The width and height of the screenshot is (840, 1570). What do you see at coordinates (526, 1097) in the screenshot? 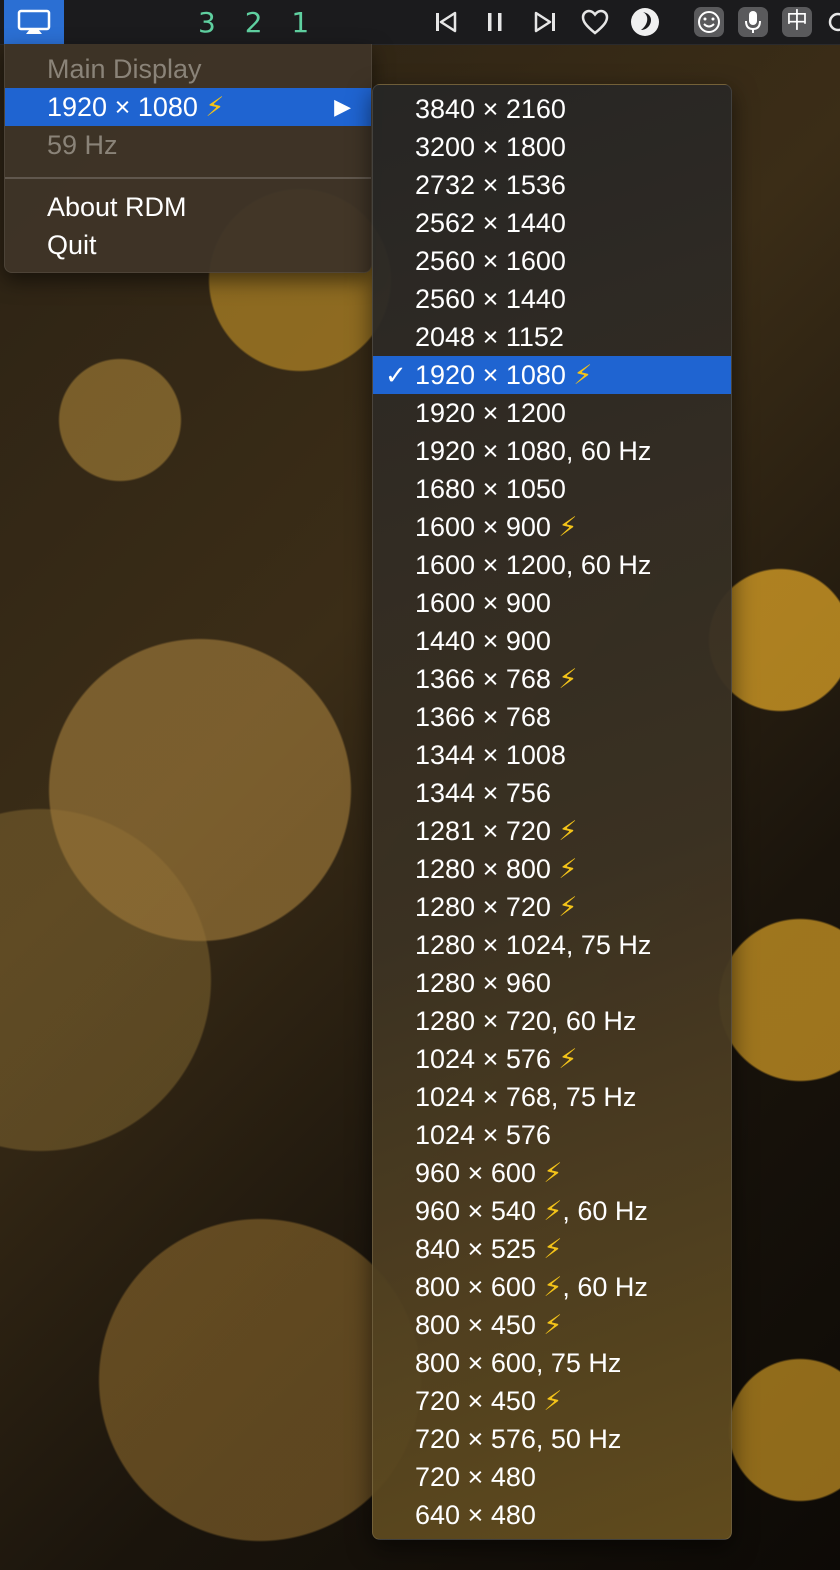
I see `resolution-label: 1024 × 768, 75 Hz` at bounding box center [526, 1097].